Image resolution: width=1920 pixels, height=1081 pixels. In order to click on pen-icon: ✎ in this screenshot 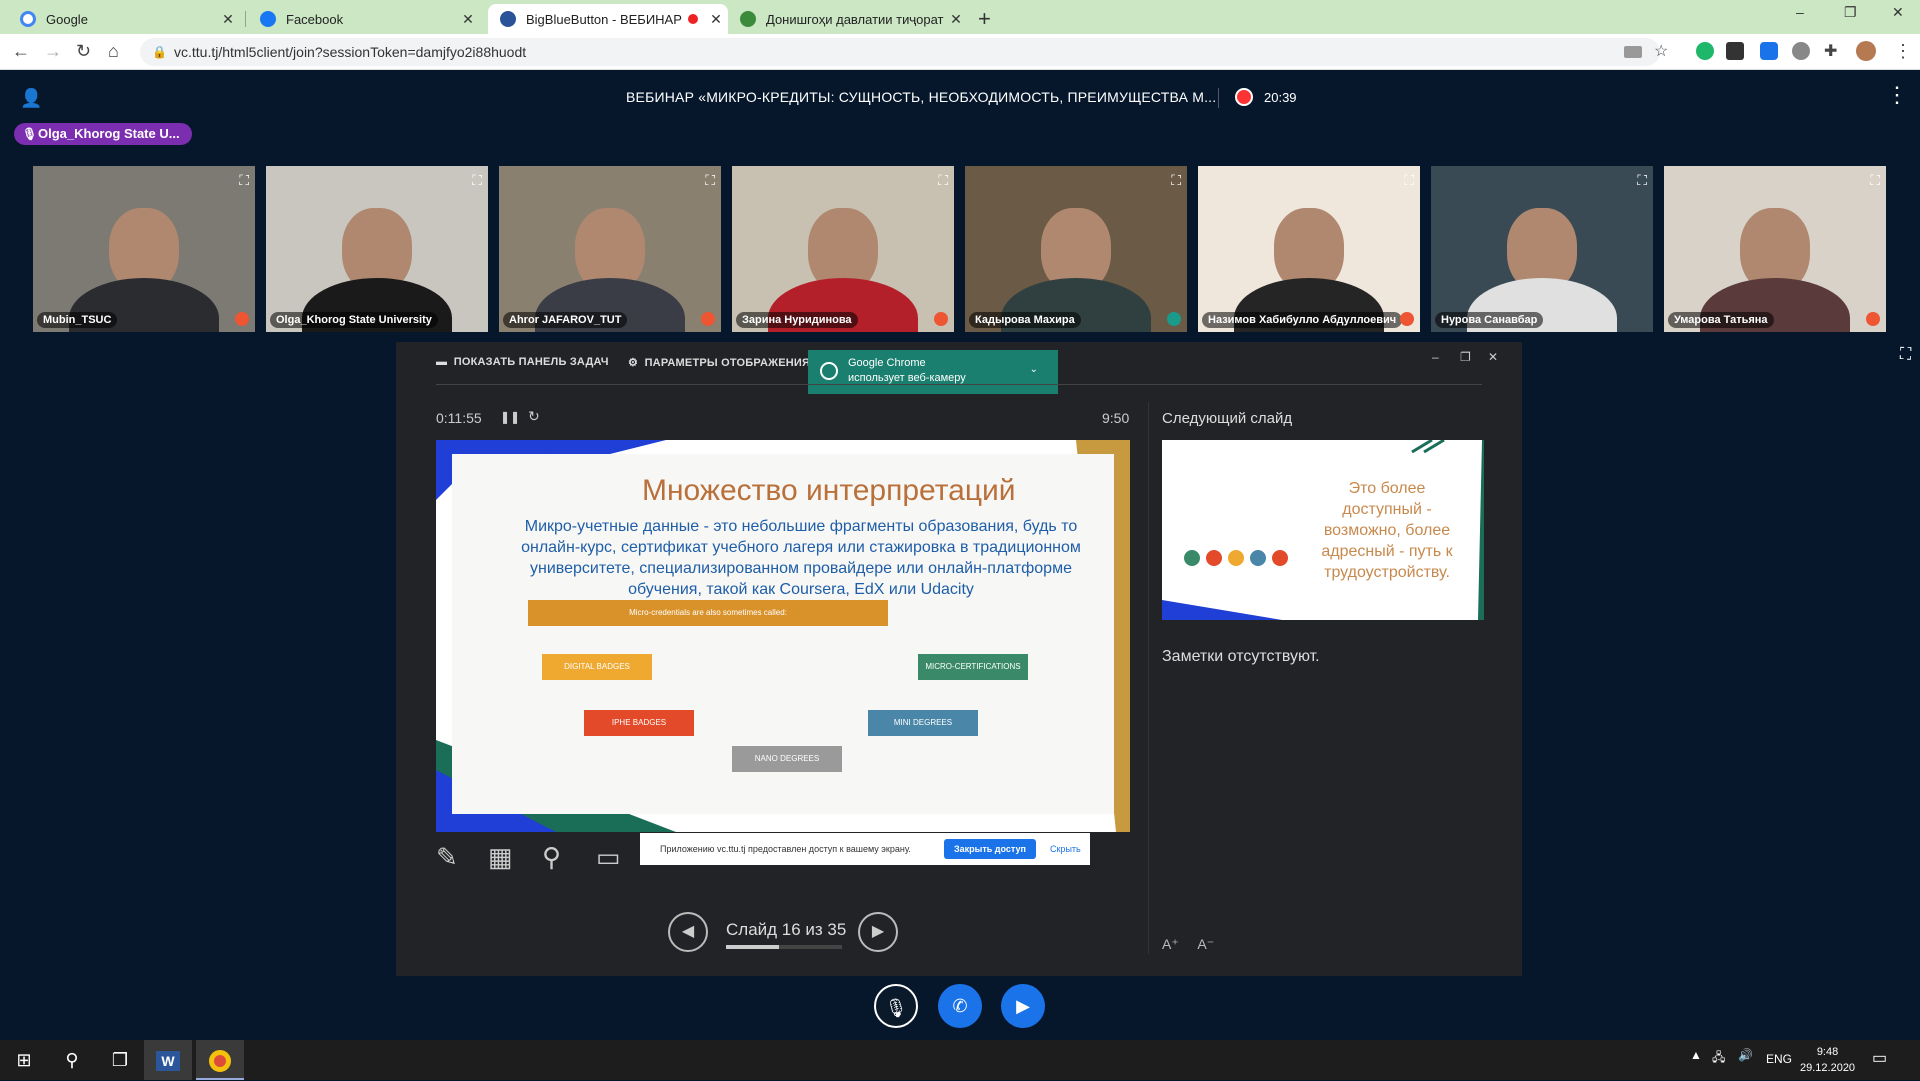, I will do `click(447, 857)`.